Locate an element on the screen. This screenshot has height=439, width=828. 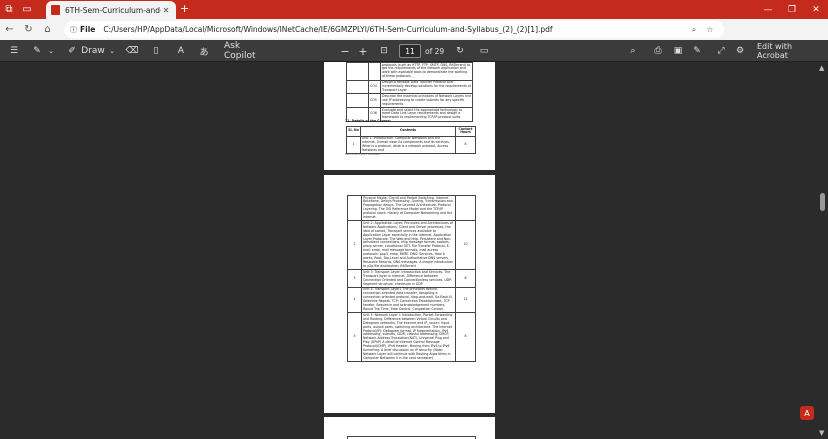
info-icon: ⓘ is located at coordinates (73, 30).